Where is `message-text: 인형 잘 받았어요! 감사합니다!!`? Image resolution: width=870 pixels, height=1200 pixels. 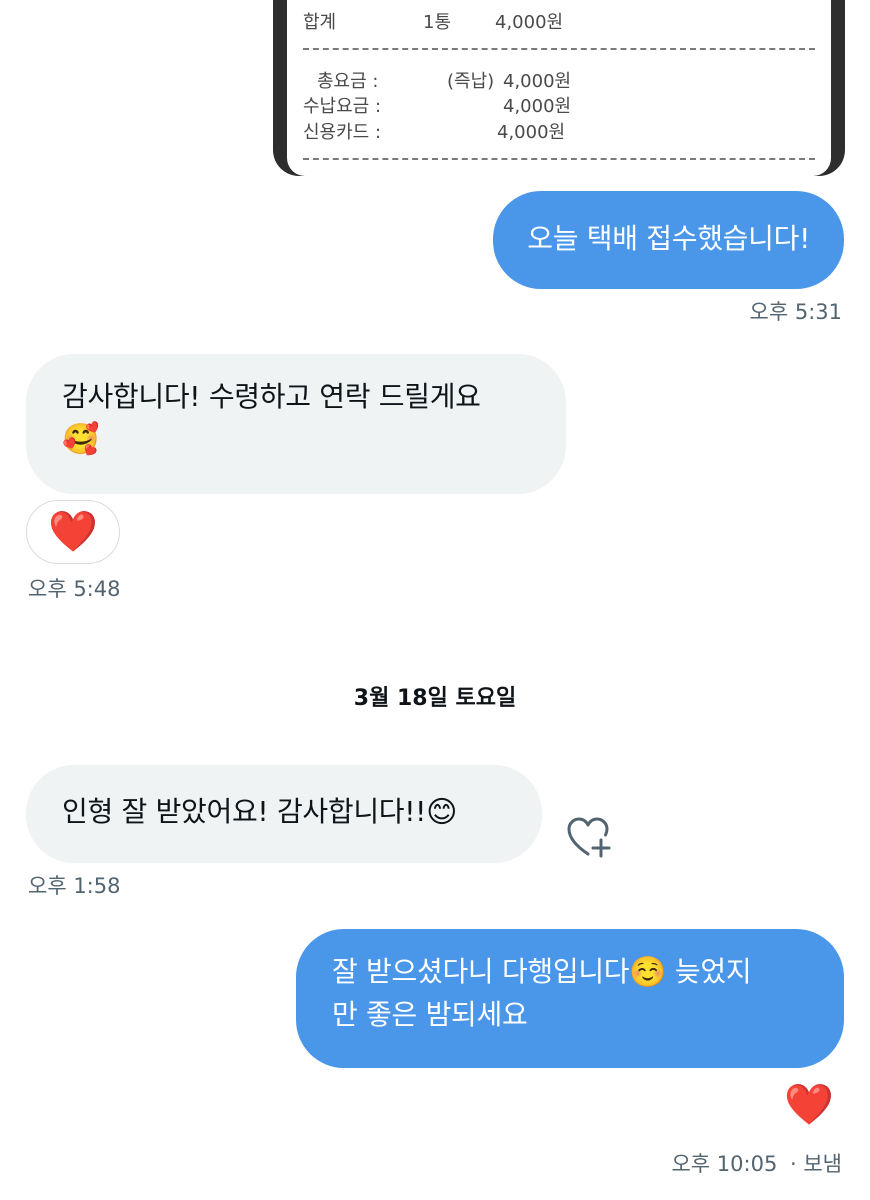 message-text: 인형 잘 받았어요! 감사합니다!! is located at coordinates (244, 811).